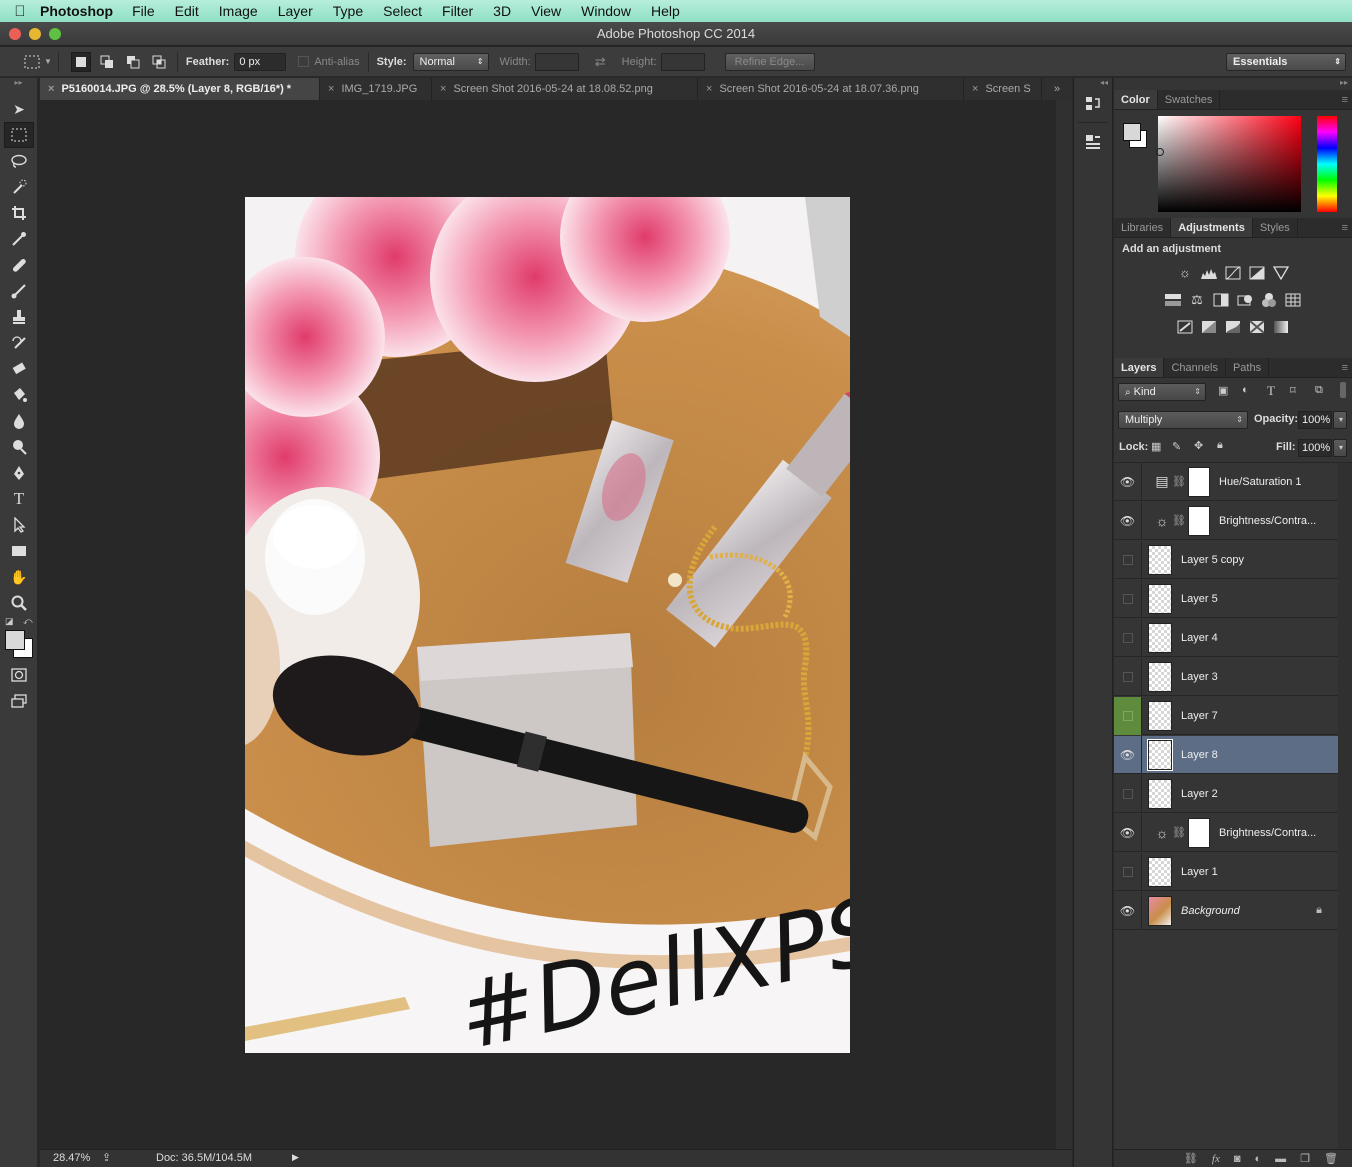  I want to click on tab-libraries: Libraries, so click(1143, 227).